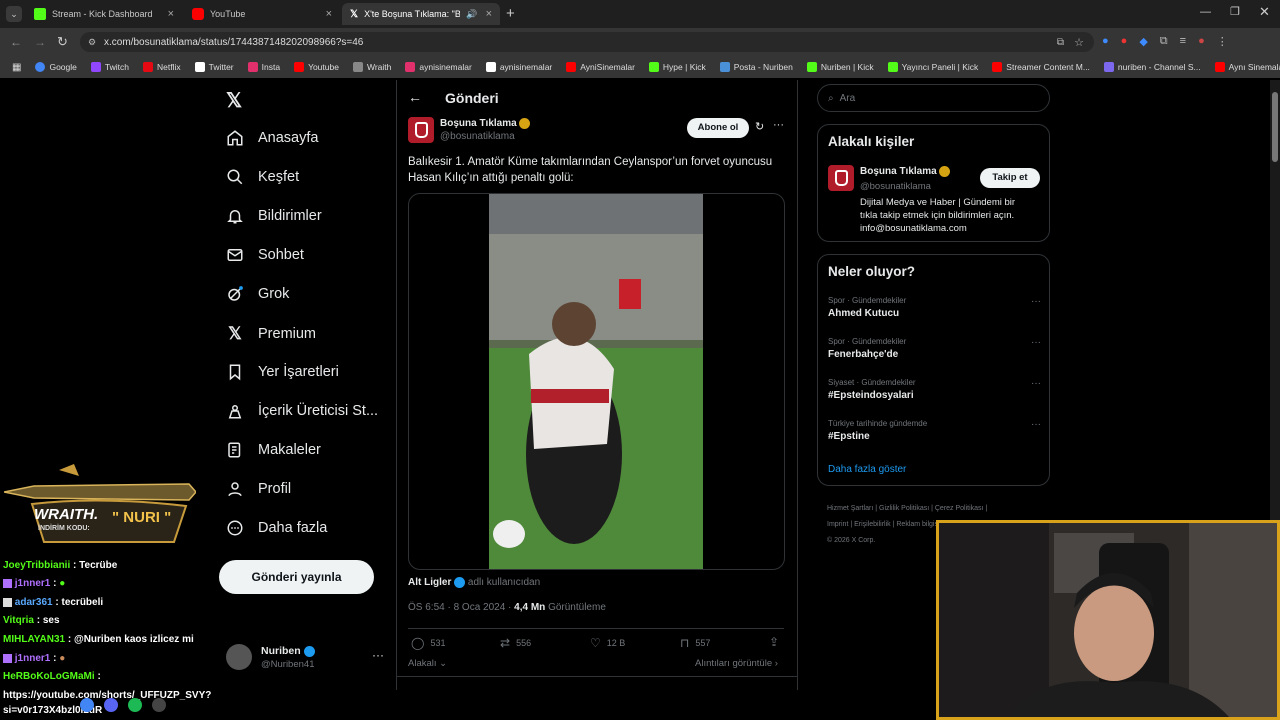 The height and width of the screenshot is (720, 1280). What do you see at coordinates (1143, 41) in the screenshot?
I see `extension-shield-icon: ◆` at bounding box center [1143, 41].